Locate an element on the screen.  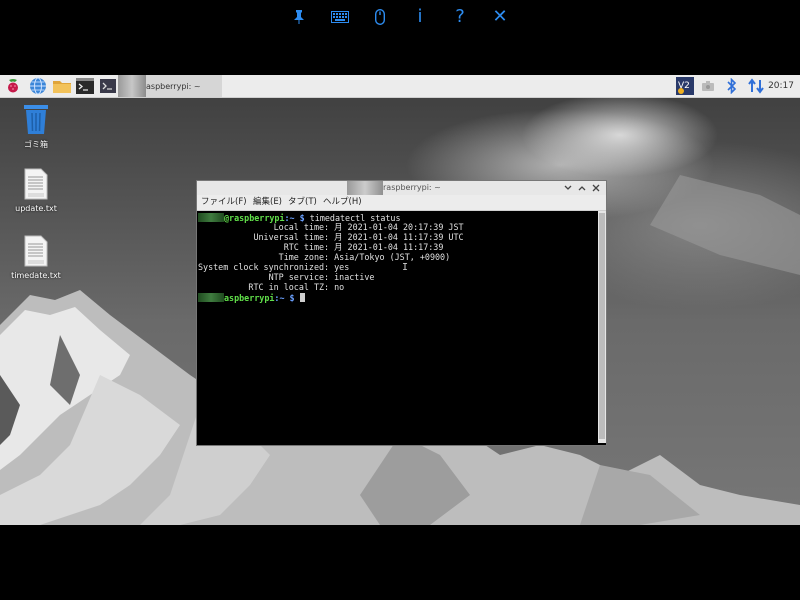
window-close-button is located at coordinates (596, 188).